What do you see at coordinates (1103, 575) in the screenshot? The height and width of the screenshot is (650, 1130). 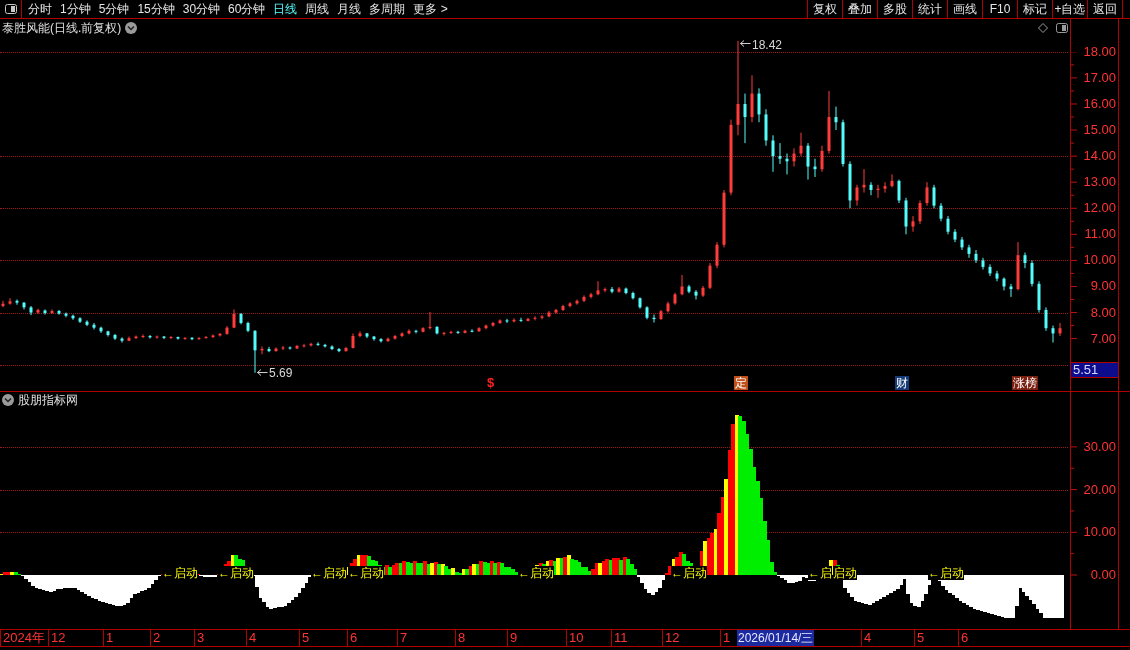 I see `axis-label: 0.00` at bounding box center [1103, 575].